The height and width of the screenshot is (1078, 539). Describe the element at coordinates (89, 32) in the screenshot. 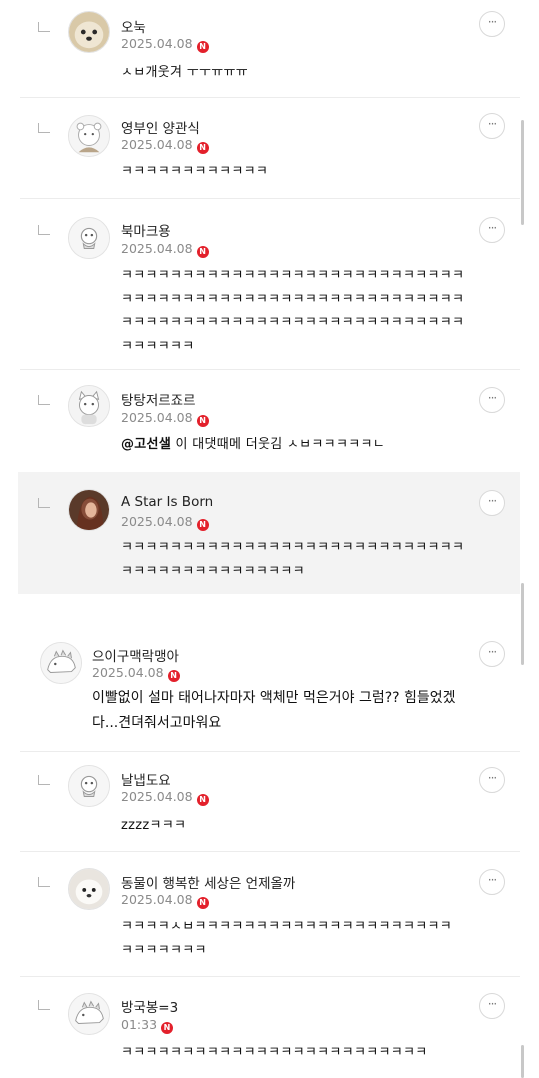

I see `dog-photo-avatar` at that location.